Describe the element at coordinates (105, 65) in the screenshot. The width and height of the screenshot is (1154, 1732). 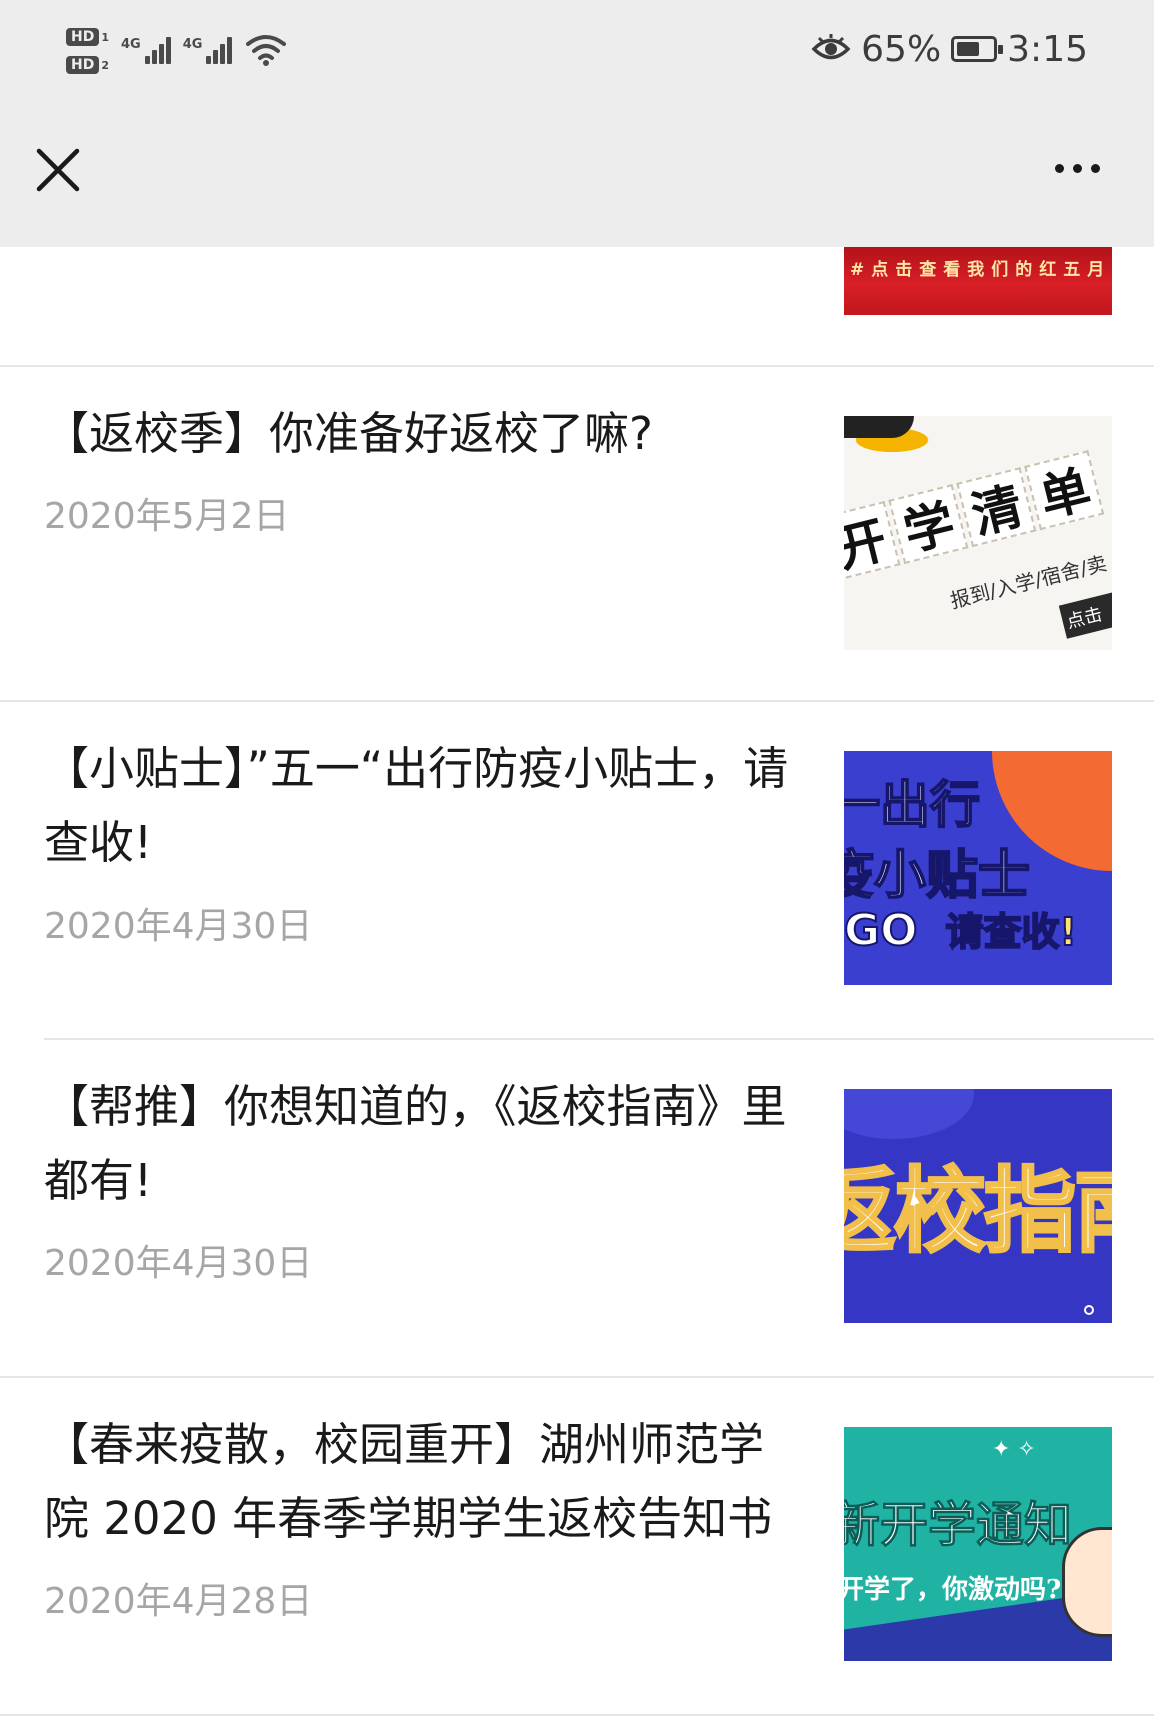
I see `sim-2-label: 2` at that location.